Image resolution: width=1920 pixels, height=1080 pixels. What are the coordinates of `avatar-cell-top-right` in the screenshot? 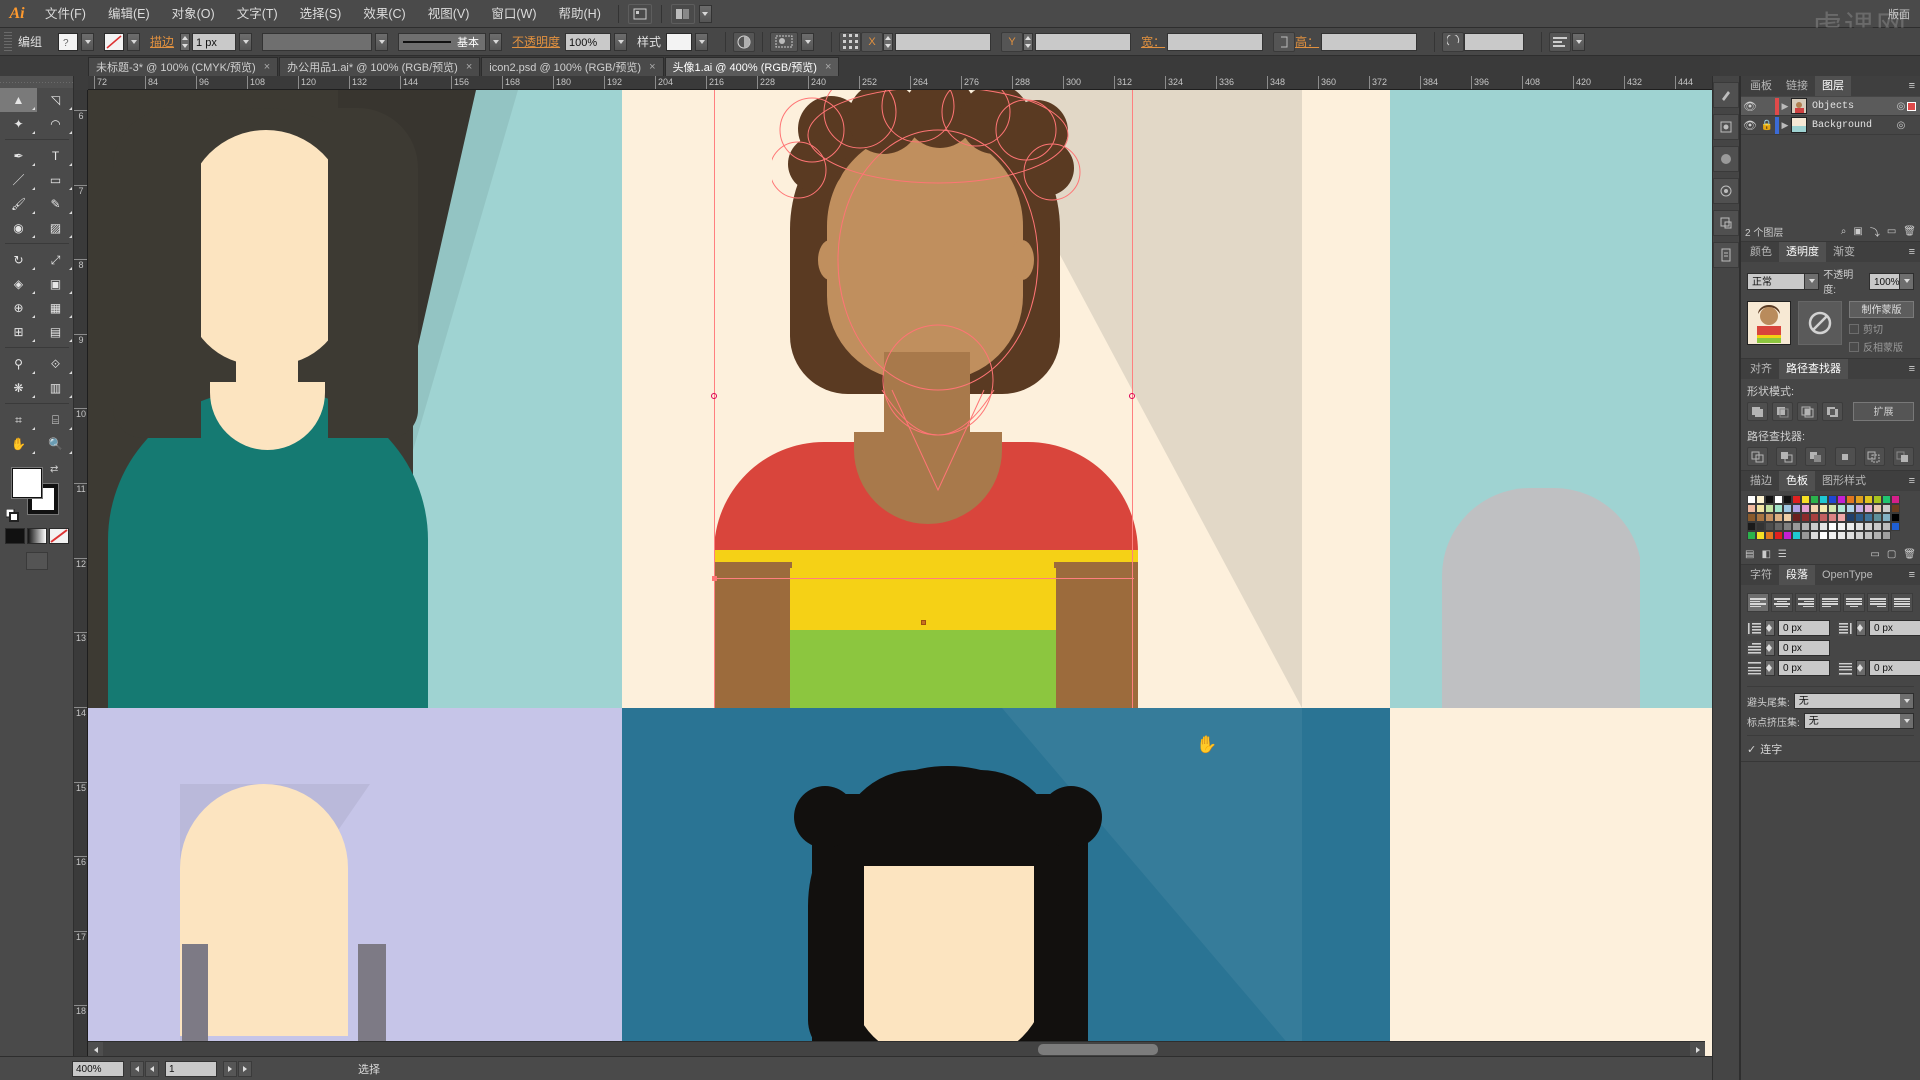 It's located at (1515, 399).